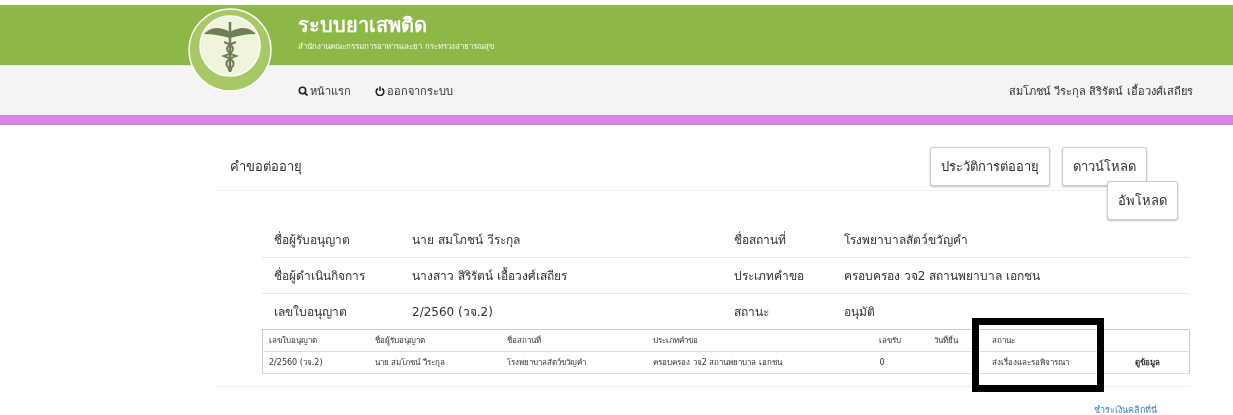 Image resolution: width=1233 pixels, height=415 pixels. I want to click on site-subtitle: สำนักงานคณะกรรมการอาหารและยา กระทรวงสาธารณสุข, so click(396, 47).